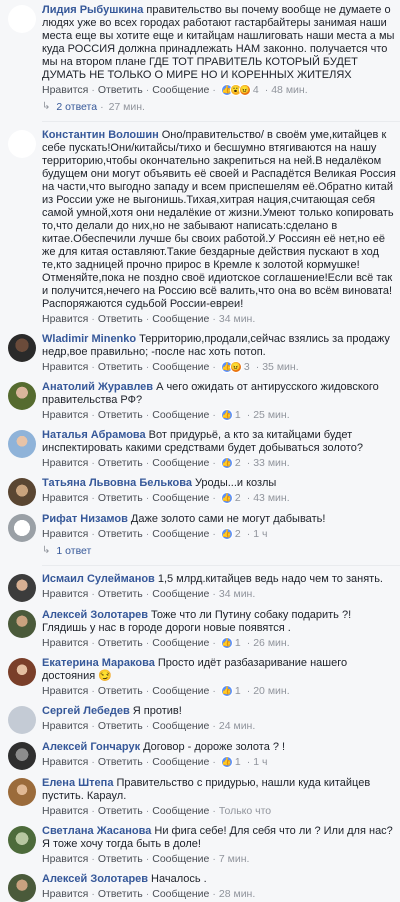 The image size is (400, 902). I want to click on comment-time: 35 мин., so click(280, 367).